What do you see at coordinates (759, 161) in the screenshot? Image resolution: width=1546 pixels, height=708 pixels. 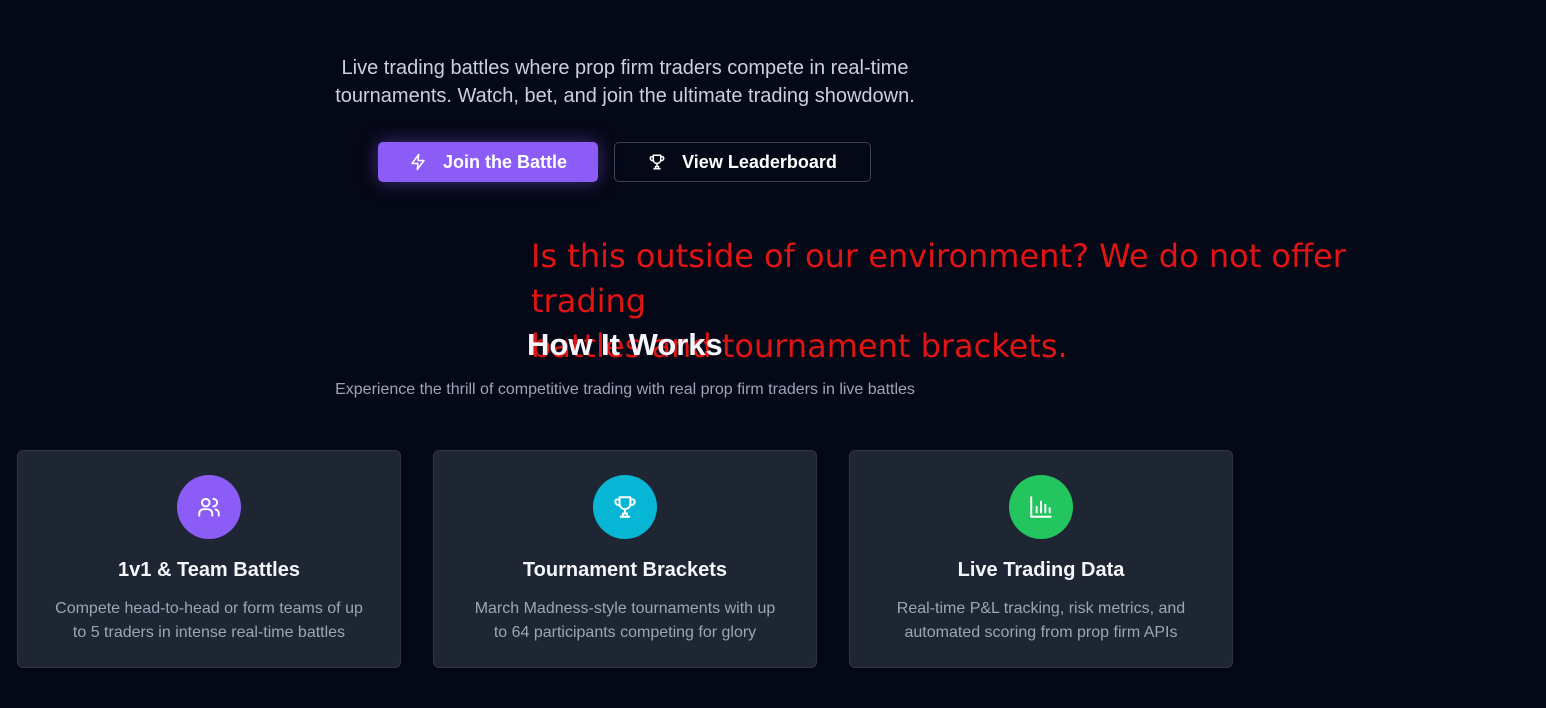 I see `view-leaderboard-label: View Leaderboard` at bounding box center [759, 161].